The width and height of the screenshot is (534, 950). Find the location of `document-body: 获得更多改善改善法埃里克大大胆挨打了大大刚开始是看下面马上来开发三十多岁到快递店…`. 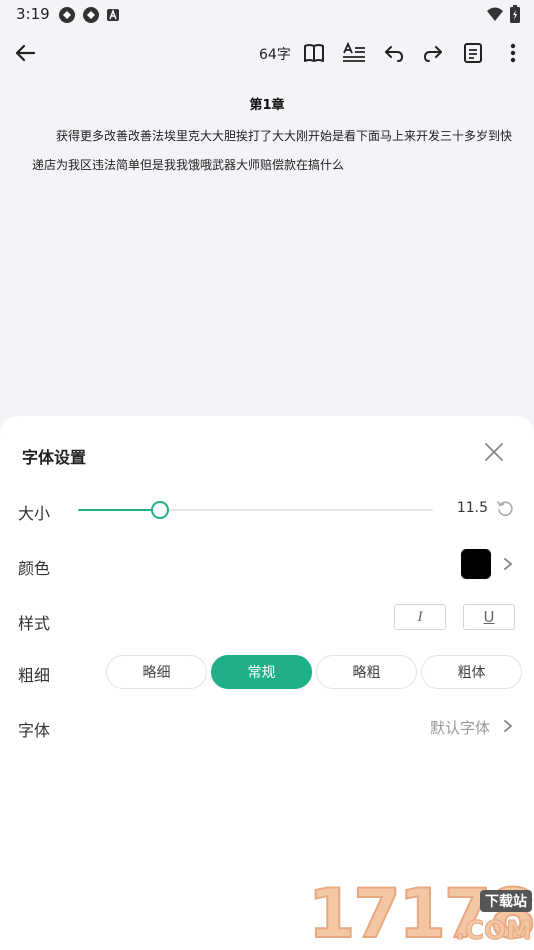

document-body: 获得更多改善改善法埃里克大大胆挨打了大大刚开始是看下面马上来开发三十多岁到快递店… is located at coordinates (272, 151).